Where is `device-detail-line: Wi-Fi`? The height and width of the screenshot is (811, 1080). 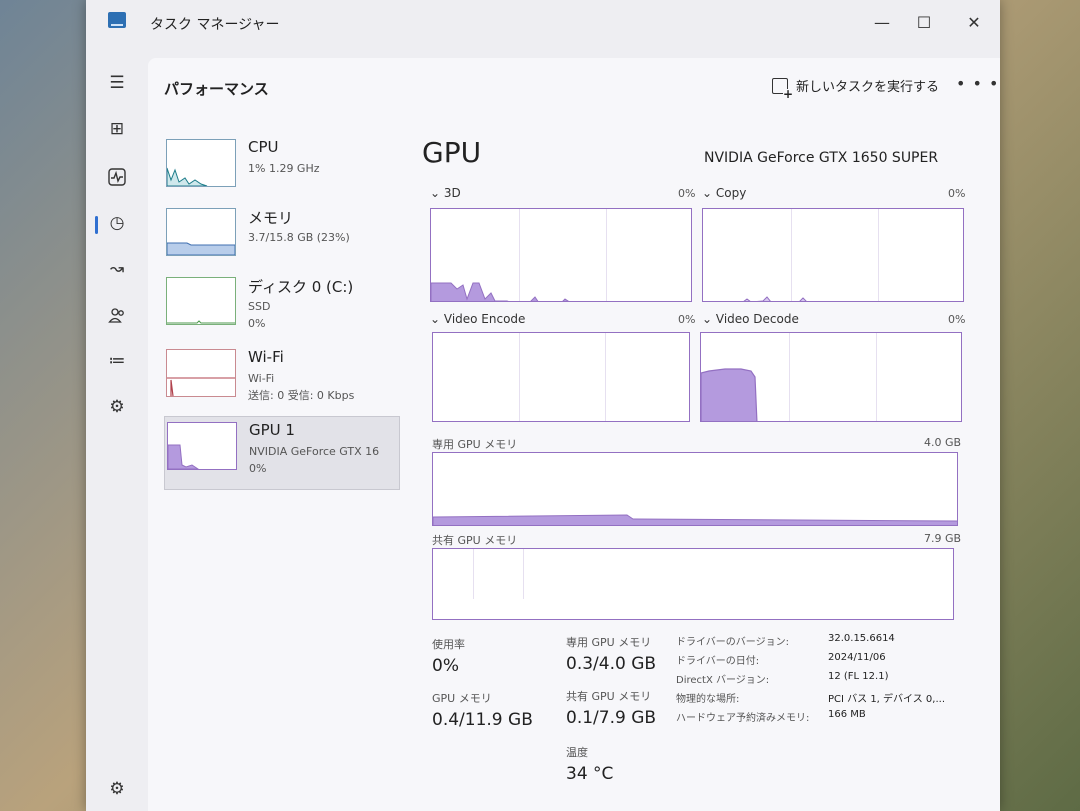 device-detail-line: Wi-Fi is located at coordinates (261, 378).